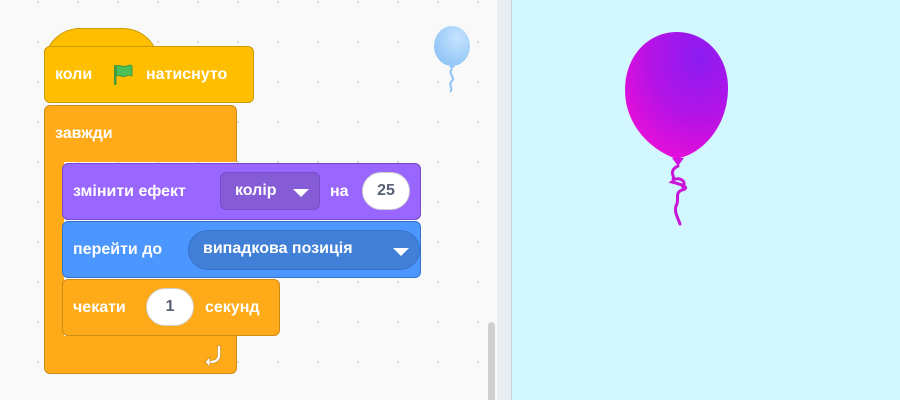  Describe the element at coordinates (386, 191) in the screenshot. I see `effect-amount-input: 25` at that location.